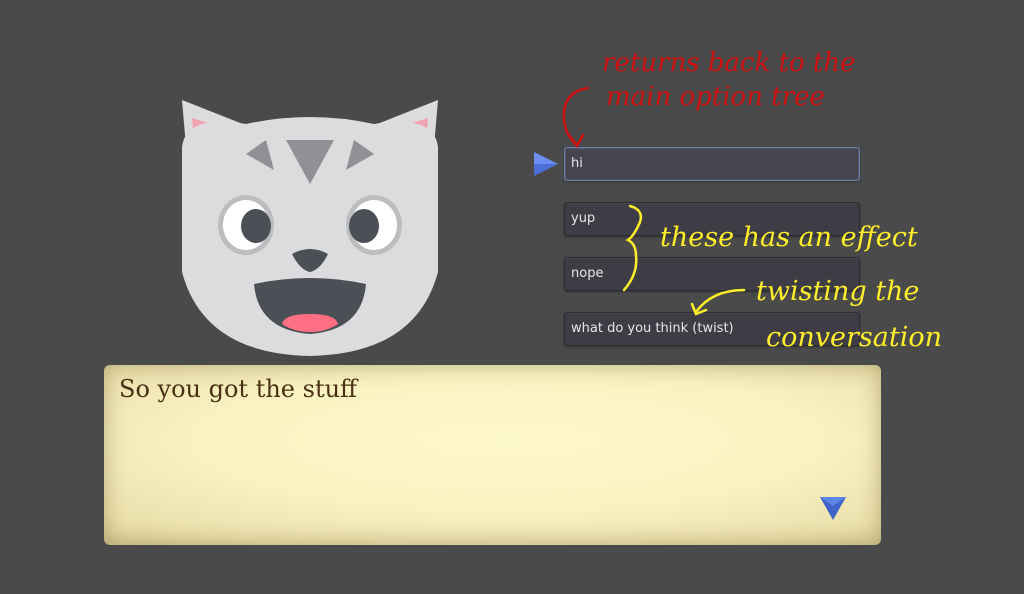  What do you see at coordinates (712, 164) in the screenshot?
I see `option-hi: hi` at bounding box center [712, 164].